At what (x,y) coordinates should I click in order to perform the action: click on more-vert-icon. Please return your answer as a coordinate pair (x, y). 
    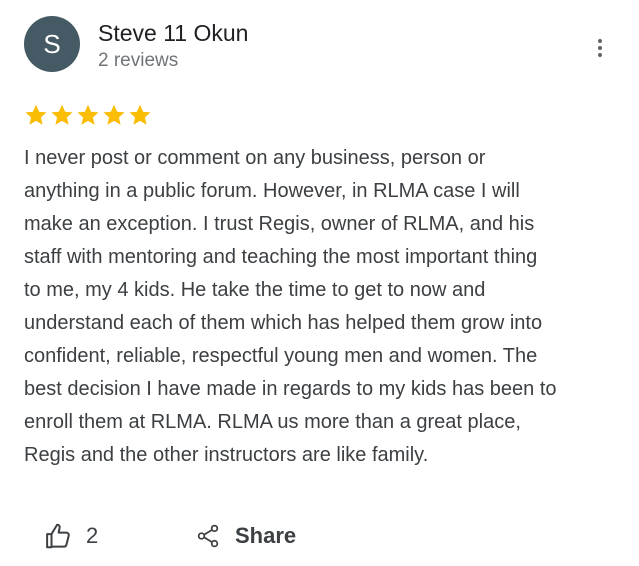
    Looking at the image, I should click on (600, 41).